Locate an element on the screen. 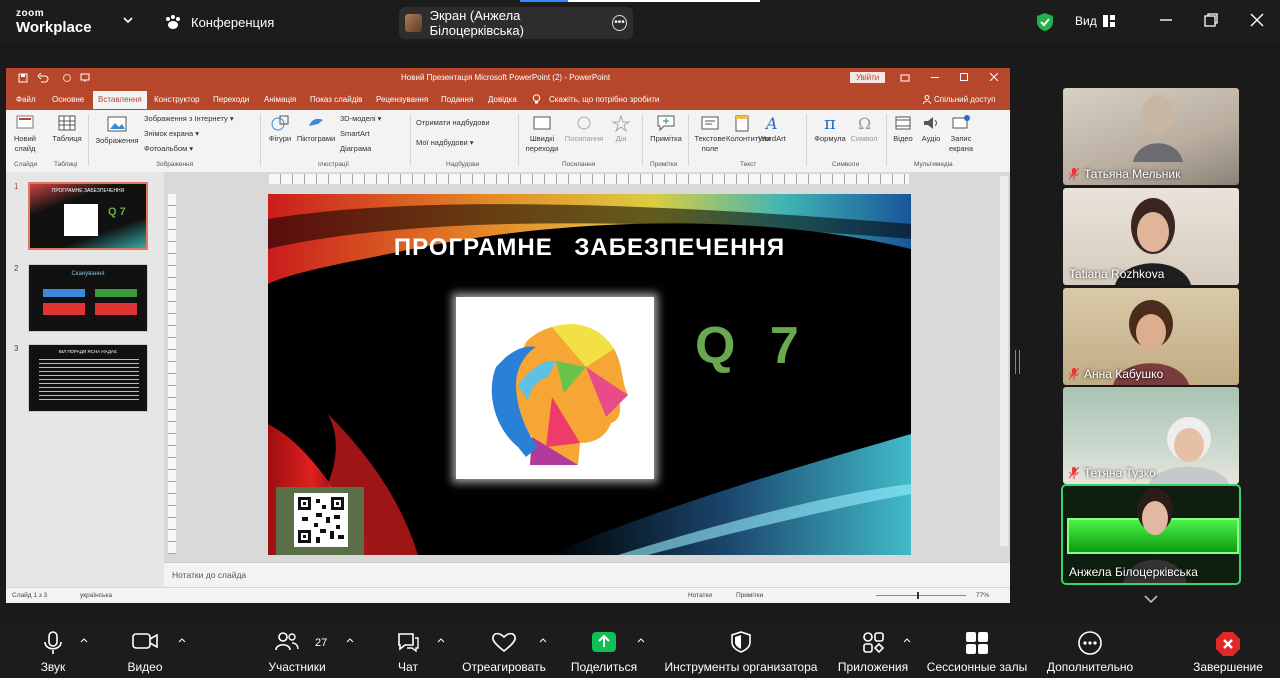 This screenshot has height=678, width=1280. view-menu: Вид is located at coordinates (1095, 21).